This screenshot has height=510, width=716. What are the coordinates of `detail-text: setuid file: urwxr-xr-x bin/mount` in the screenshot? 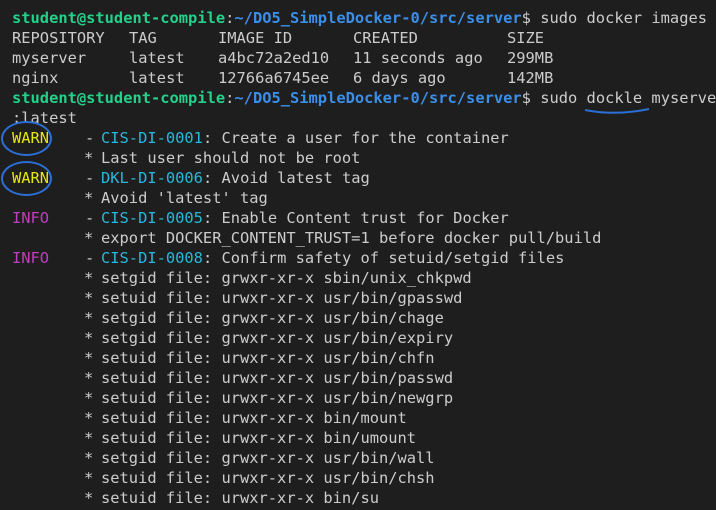 It's located at (254, 418).